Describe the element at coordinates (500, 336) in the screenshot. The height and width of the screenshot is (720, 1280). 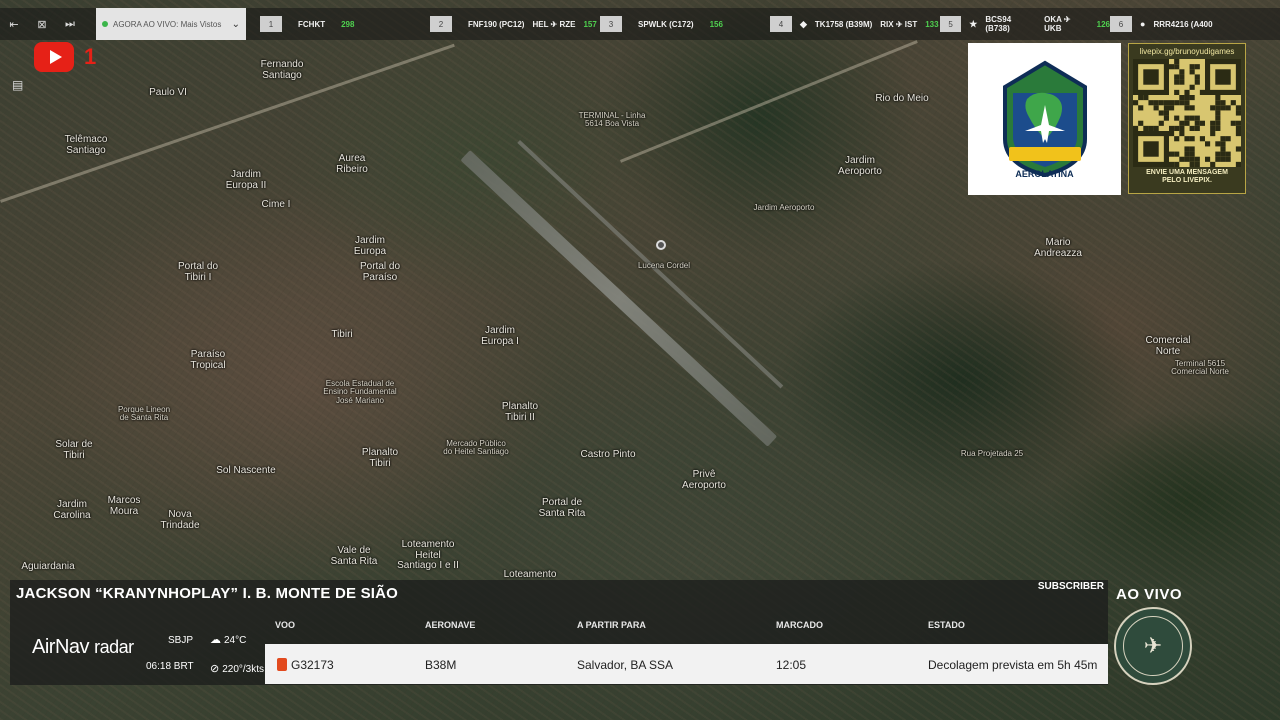
I see `map-place-label: Jardim Europa I` at that location.